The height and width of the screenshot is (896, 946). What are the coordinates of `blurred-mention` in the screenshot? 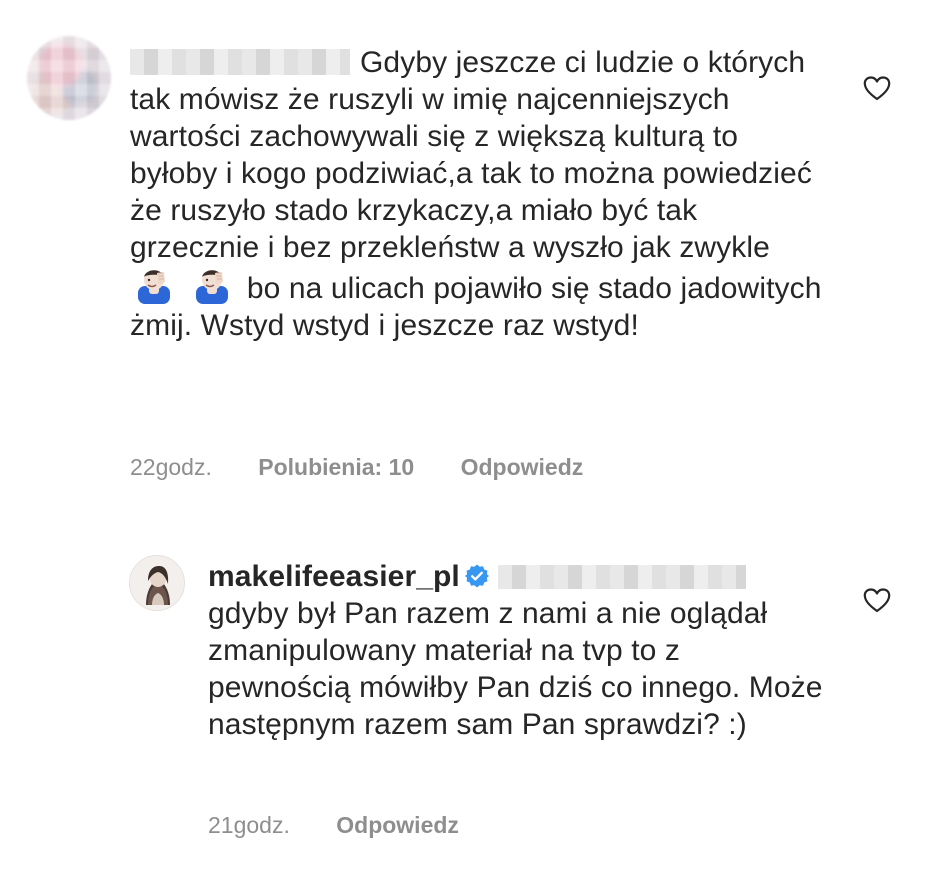 It's located at (621, 577).